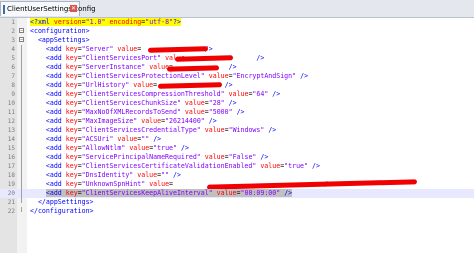 This screenshot has width=474, height=253. What do you see at coordinates (11, 202) in the screenshot?
I see `line-number: 21` at bounding box center [11, 202].